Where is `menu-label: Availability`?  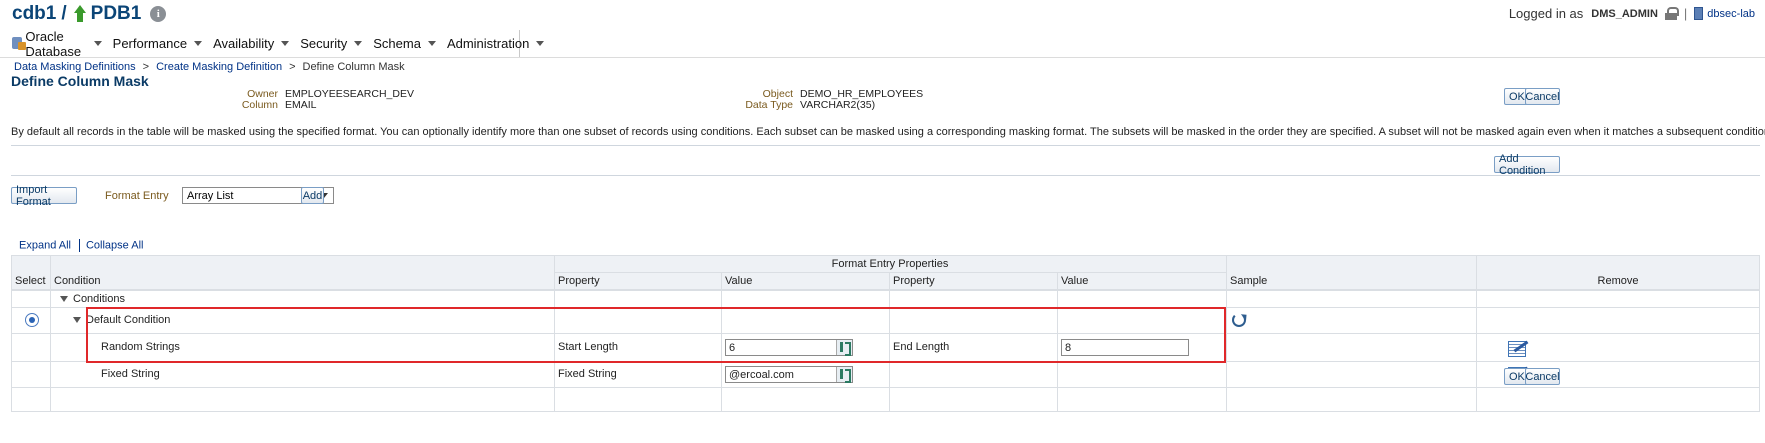 menu-label: Availability is located at coordinates (244, 43).